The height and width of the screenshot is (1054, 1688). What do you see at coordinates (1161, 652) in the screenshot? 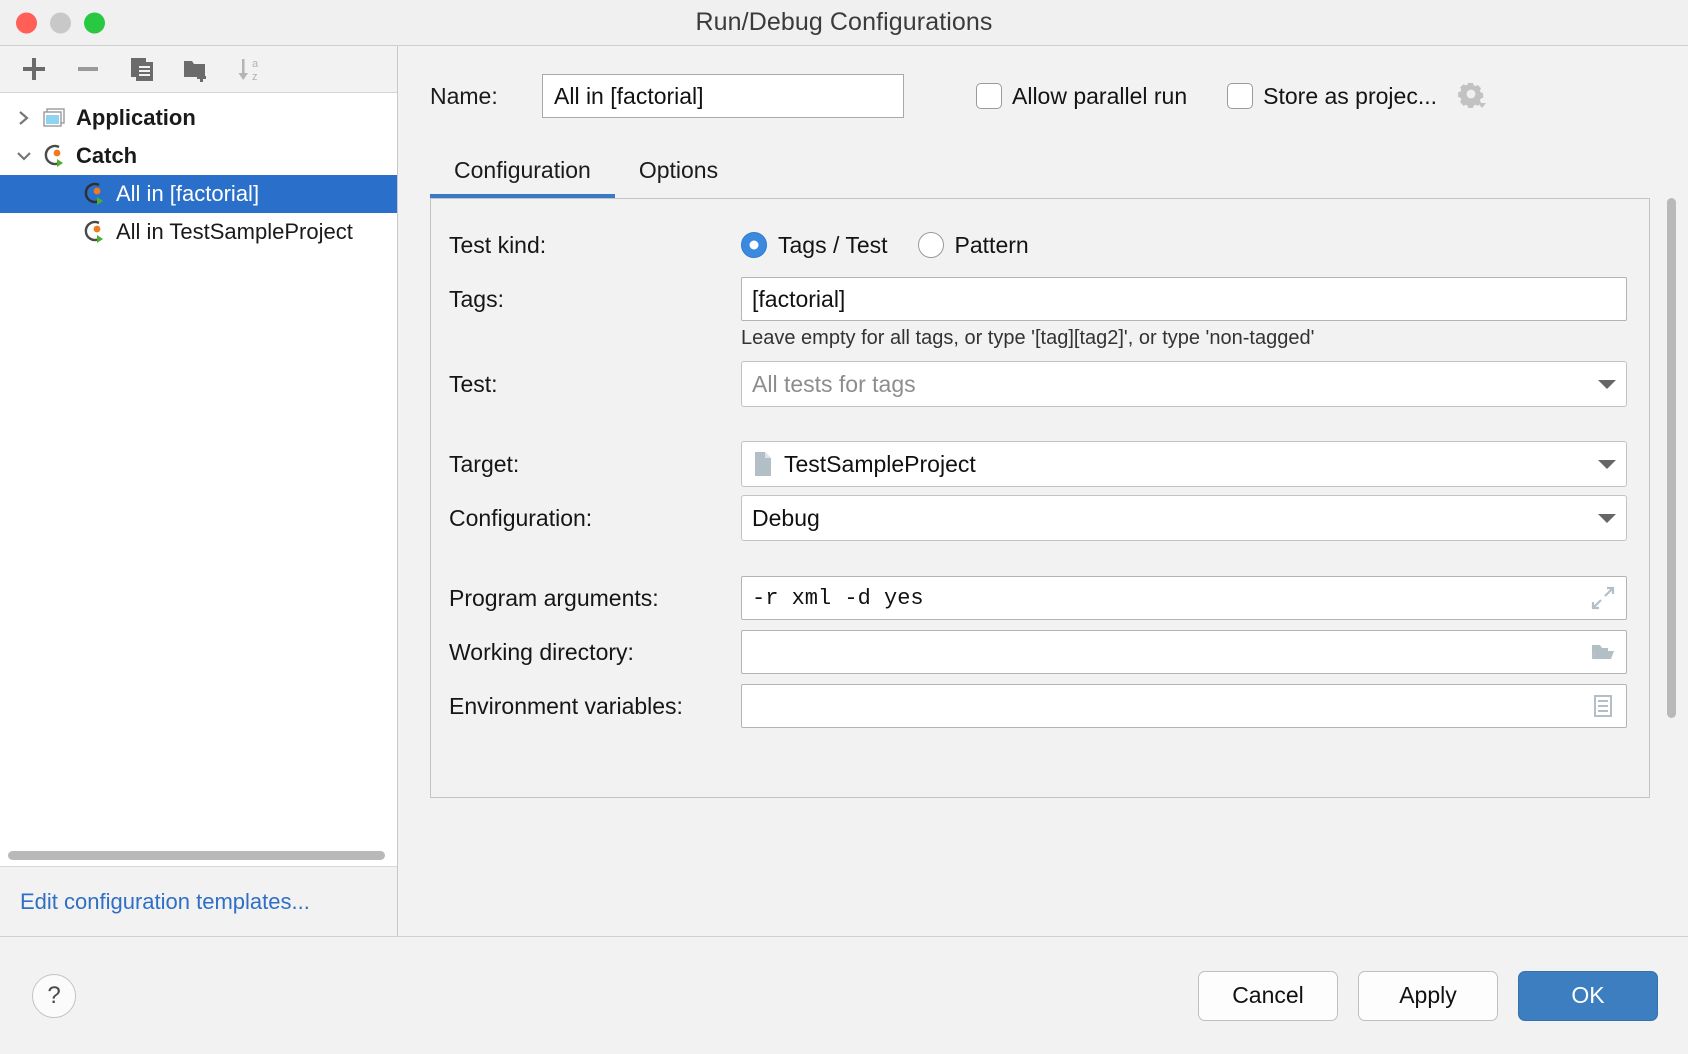
I see `working-directory-input` at bounding box center [1161, 652].